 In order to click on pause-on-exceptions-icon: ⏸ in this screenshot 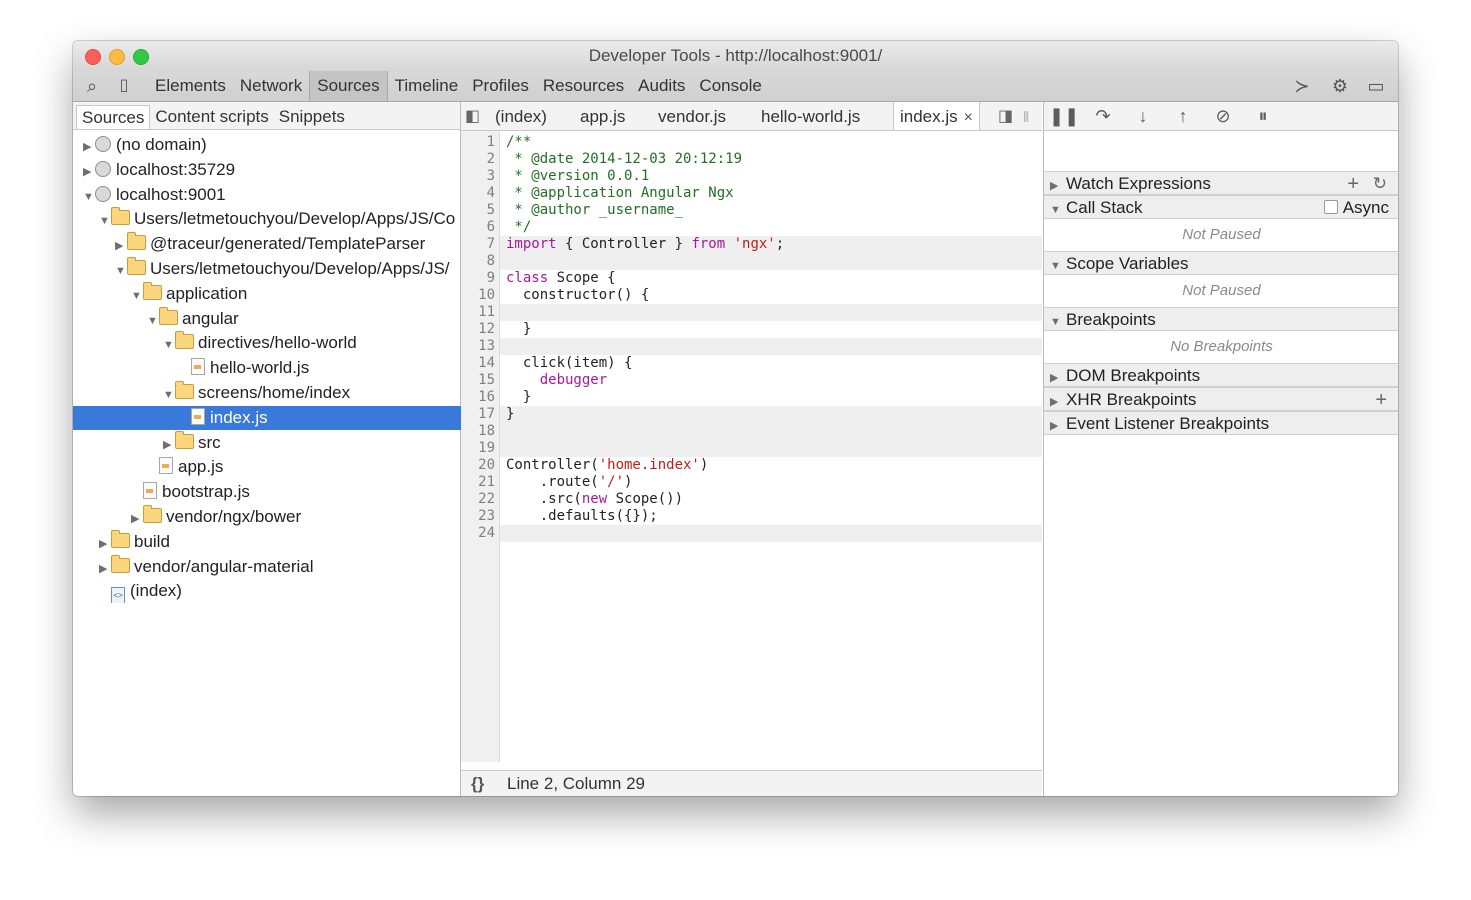, I will do `click(1263, 116)`.